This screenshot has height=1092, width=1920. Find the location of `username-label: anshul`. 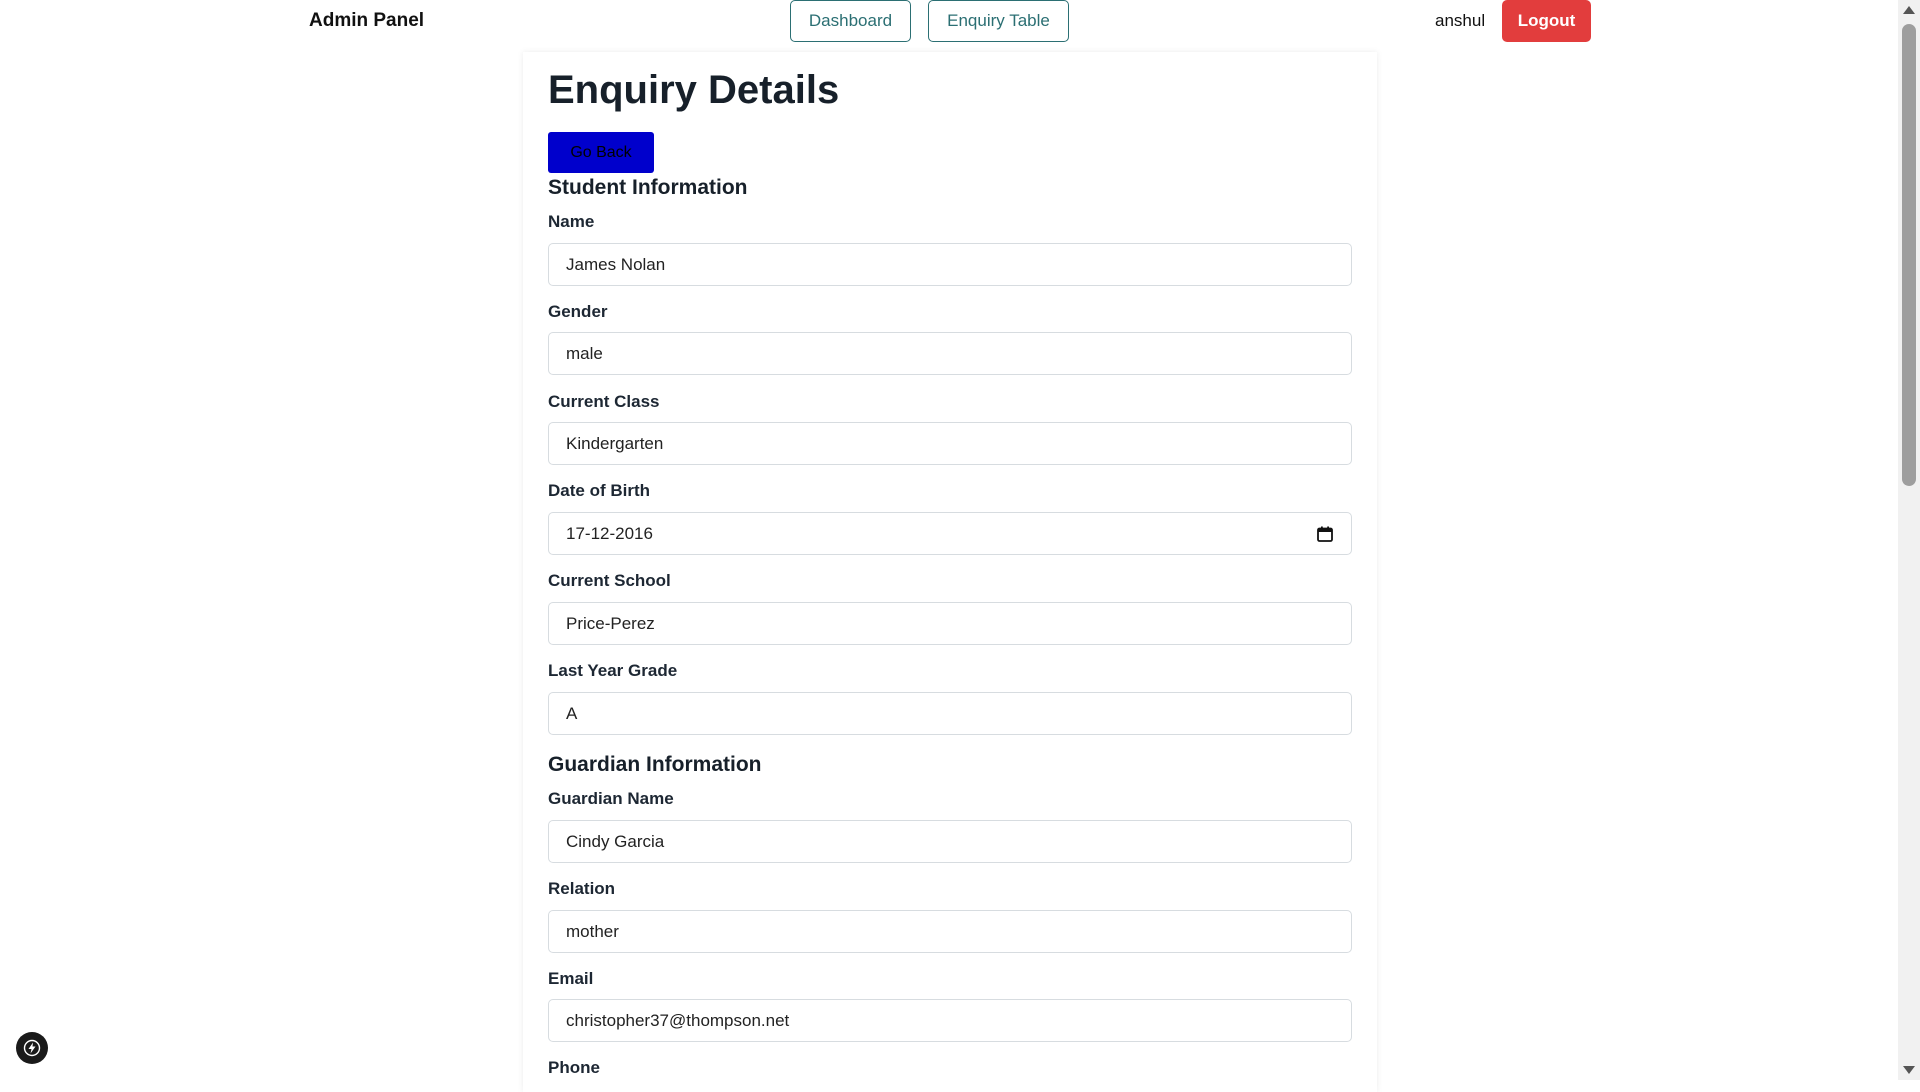

username-label: anshul is located at coordinates (1460, 20).